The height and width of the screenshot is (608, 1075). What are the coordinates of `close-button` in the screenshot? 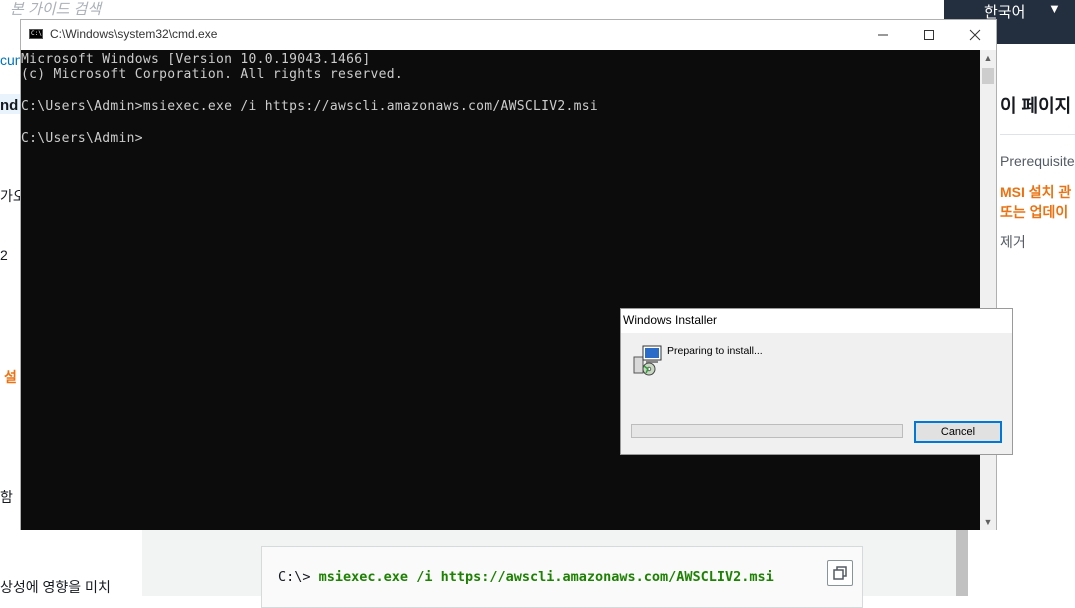 It's located at (975, 35).